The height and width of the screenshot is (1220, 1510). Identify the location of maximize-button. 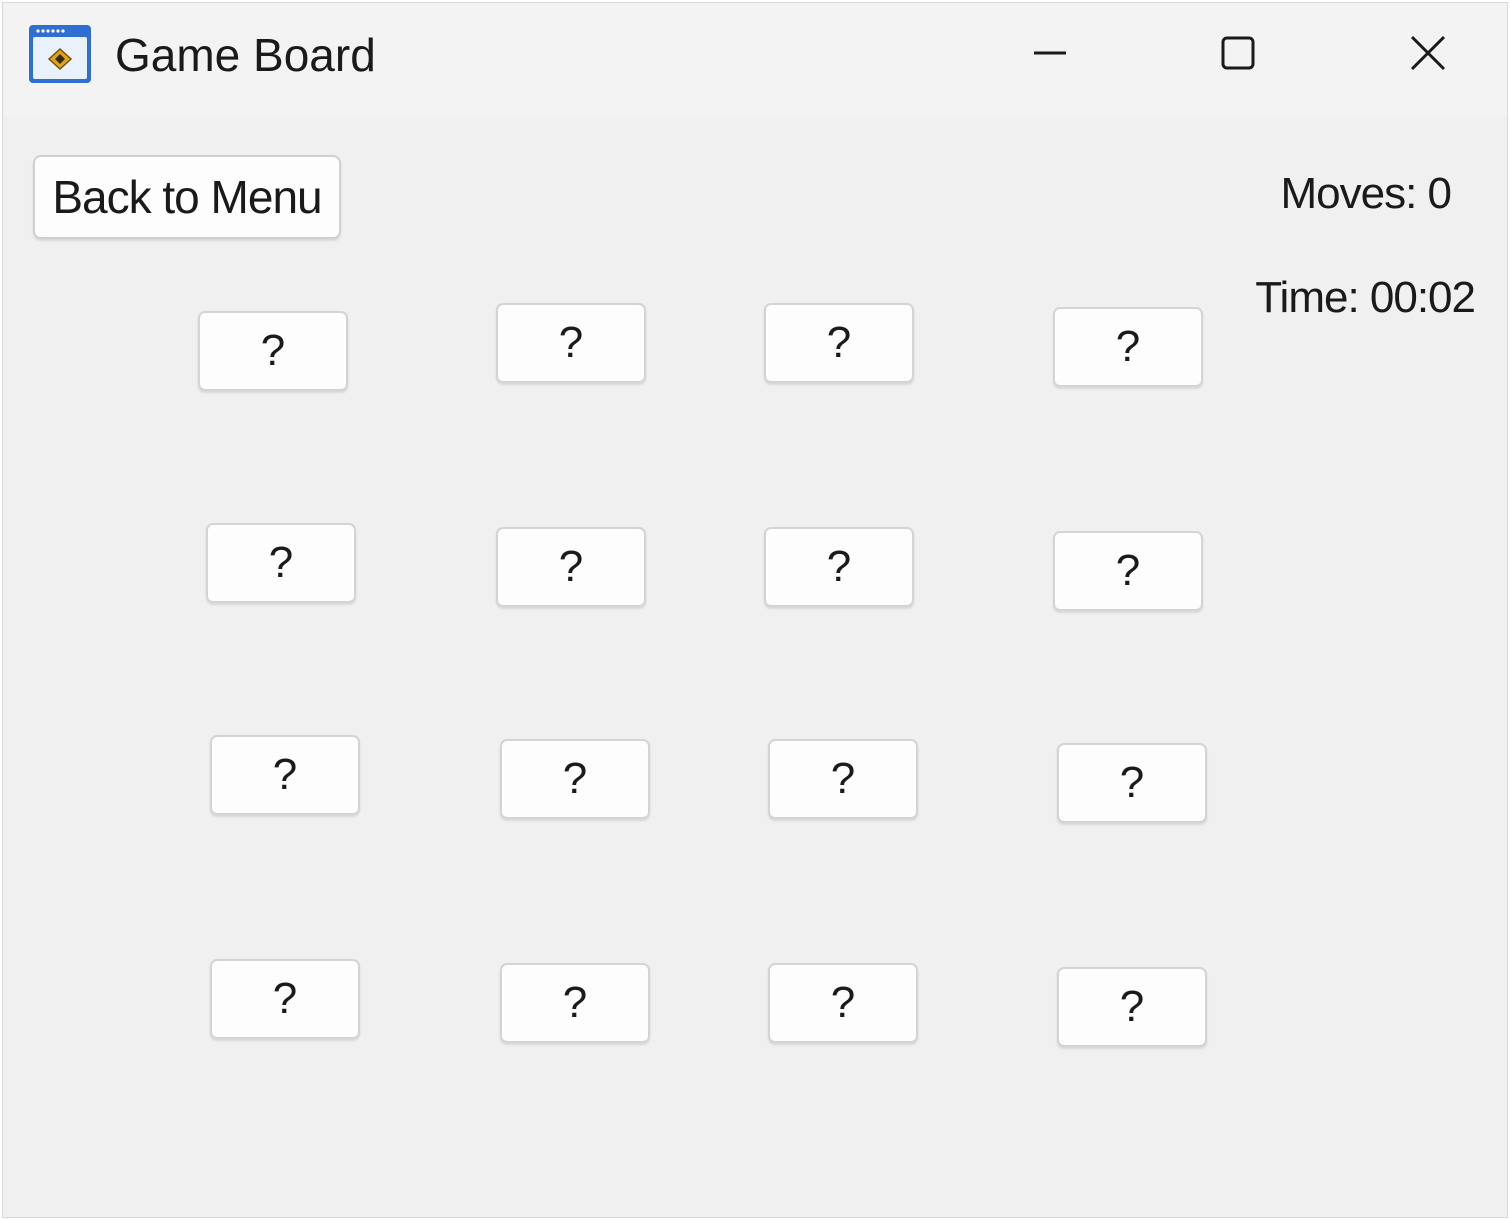
(1238, 53).